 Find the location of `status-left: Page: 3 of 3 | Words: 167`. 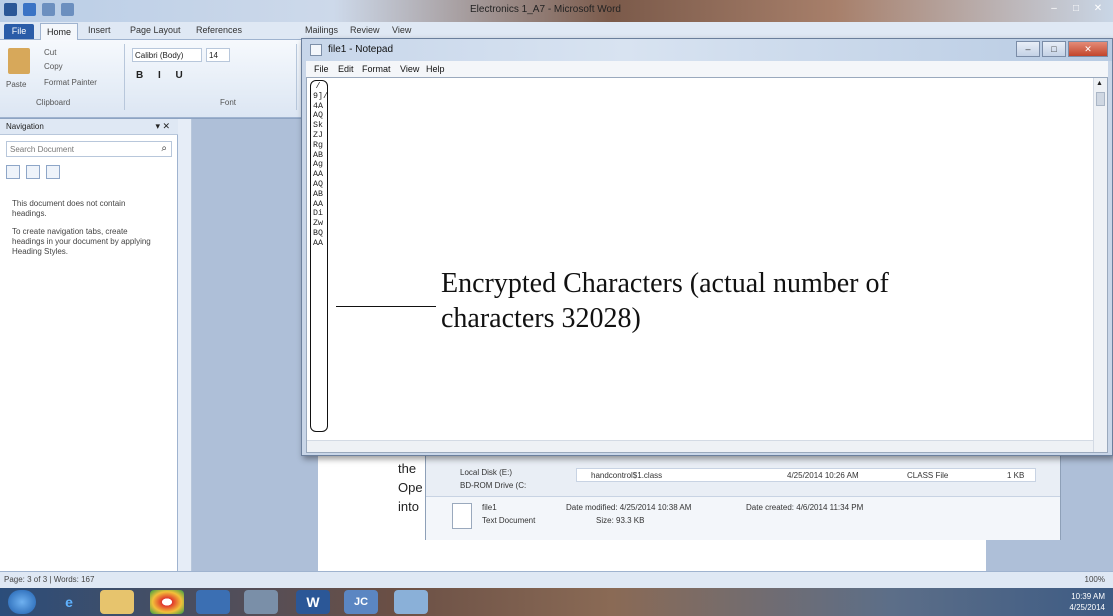

status-left: Page: 3 of 3 | Words: 167 is located at coordinates (49, 579).